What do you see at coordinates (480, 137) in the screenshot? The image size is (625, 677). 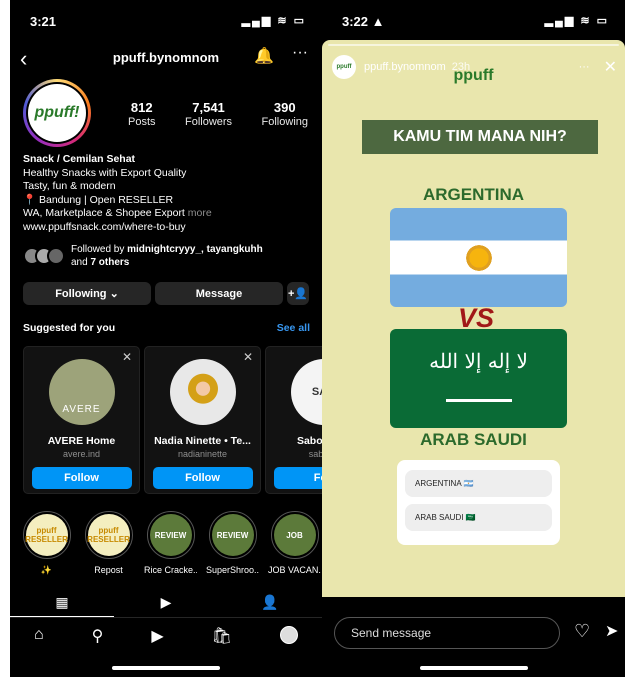 I see `story-question: KAMU TIM MANA NIH?` at bounding box center [480, 137].